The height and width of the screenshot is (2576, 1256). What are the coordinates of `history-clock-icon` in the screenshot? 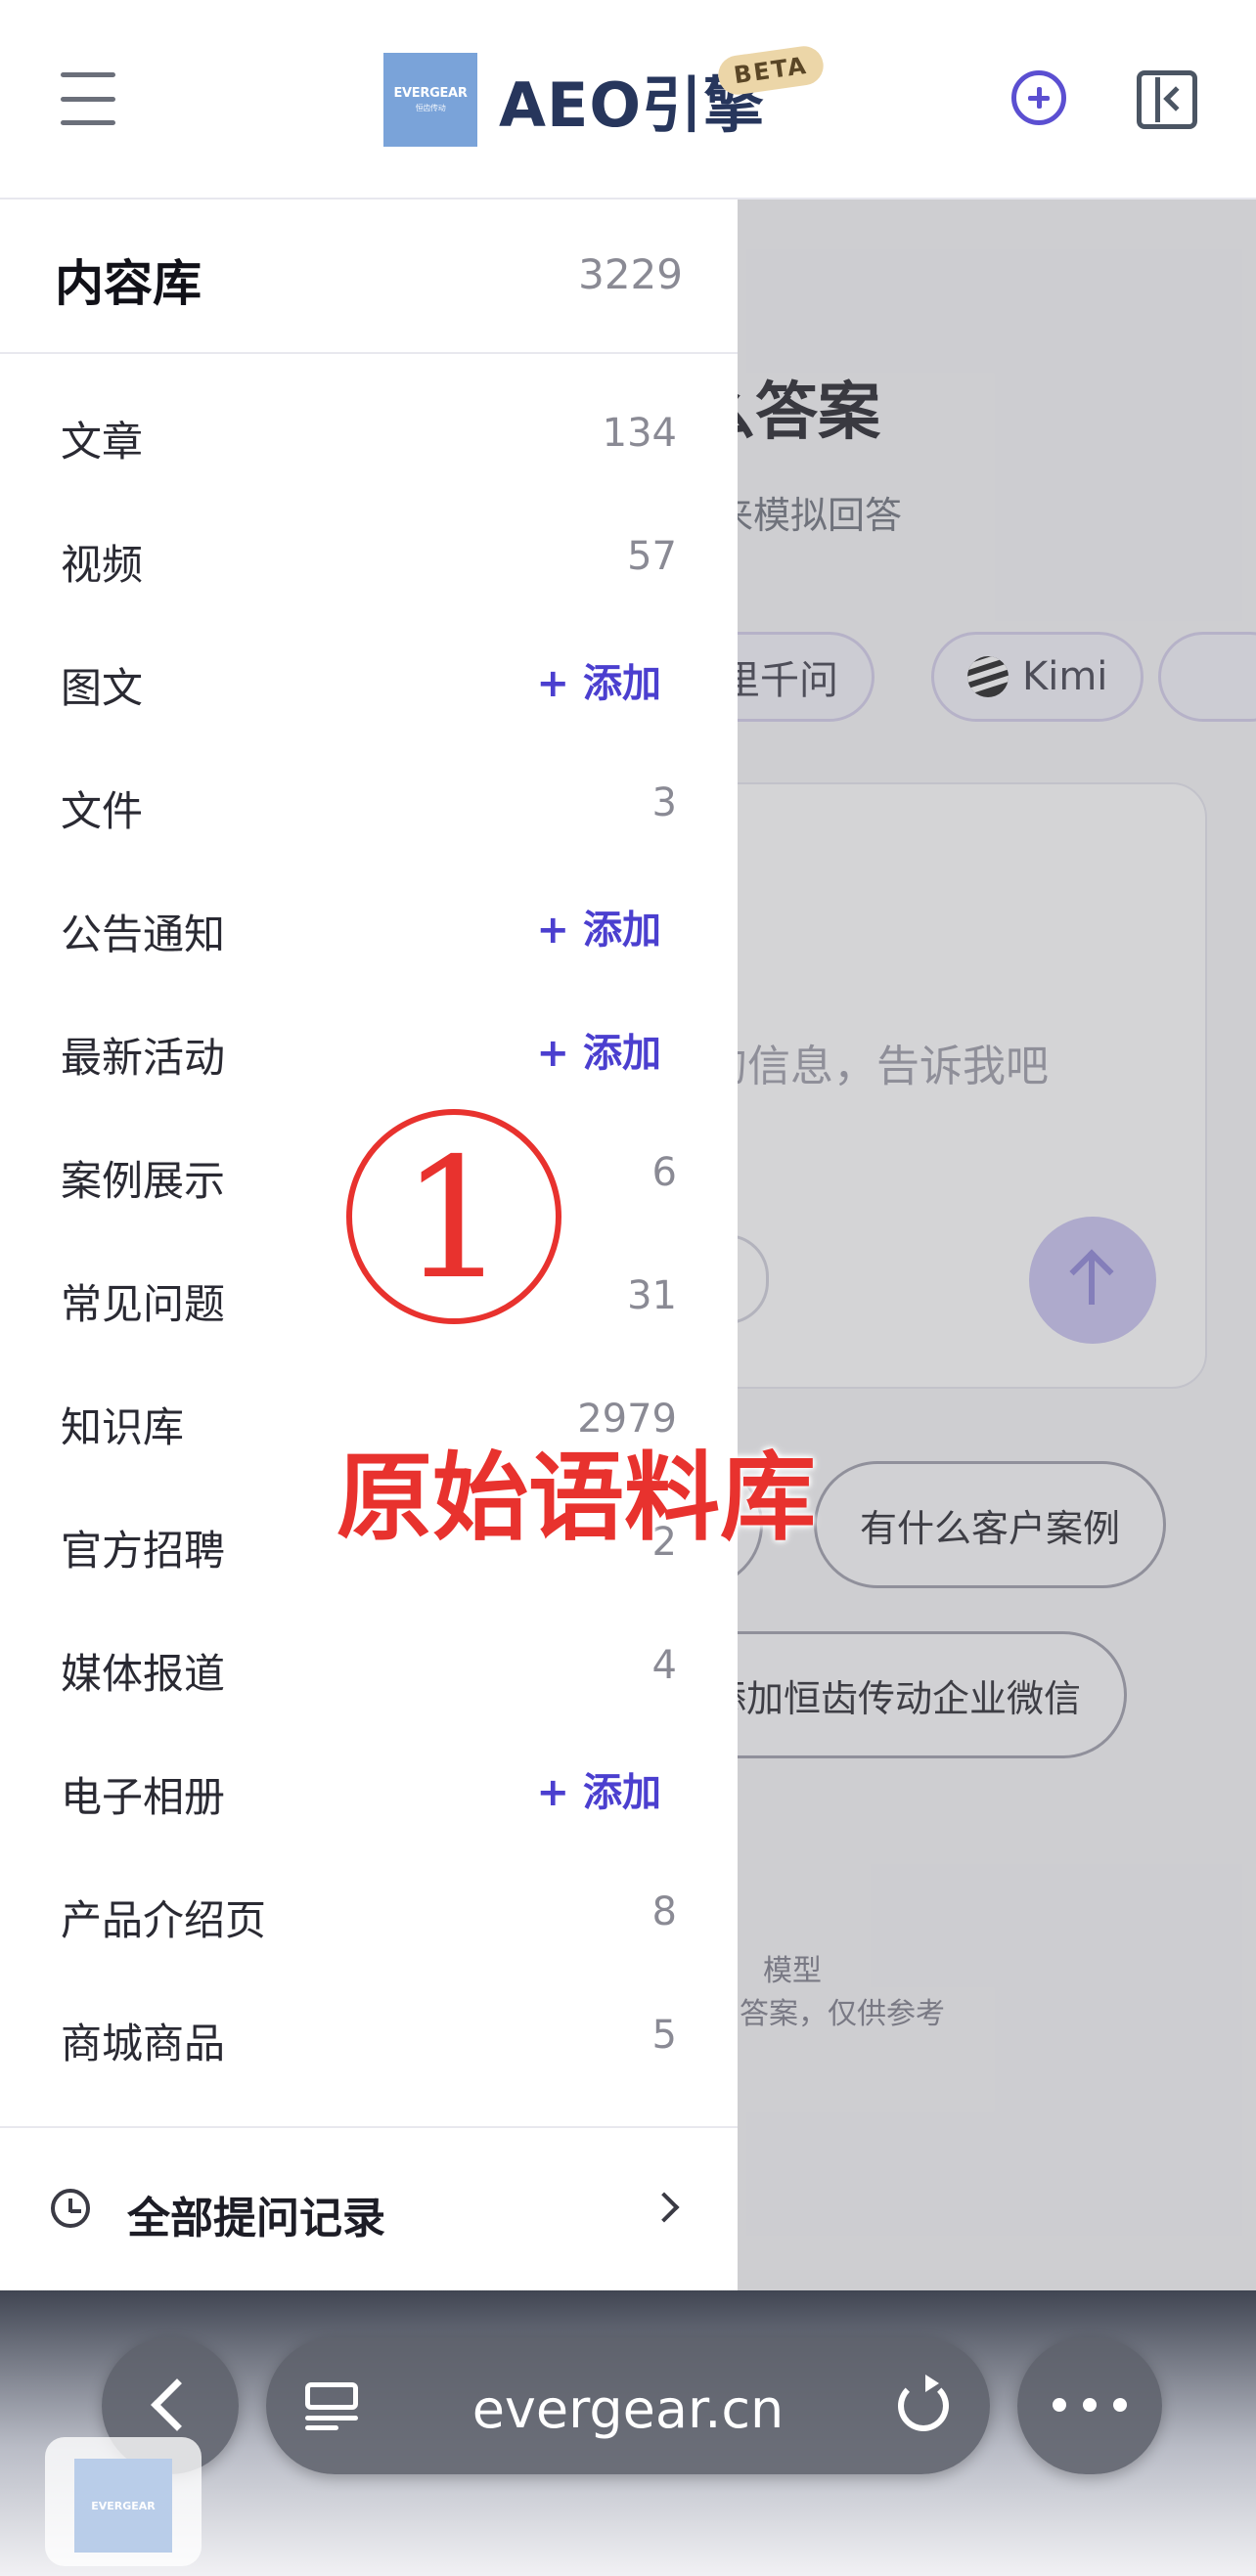 It's located at (71, 2208).